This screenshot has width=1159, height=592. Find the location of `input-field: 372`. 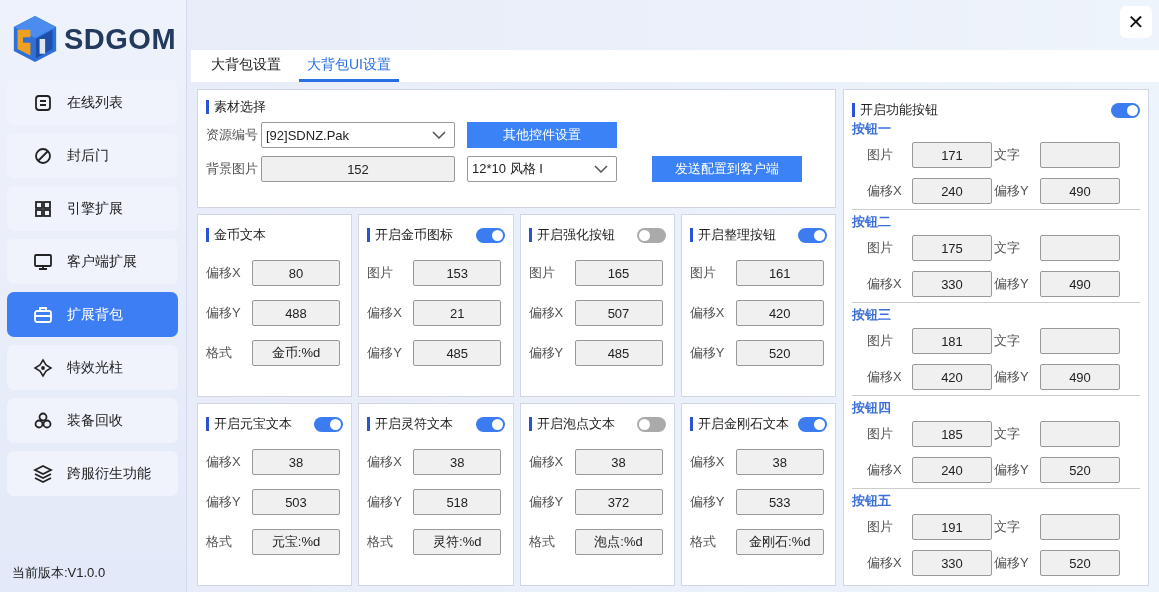

input-field: 372 is located at coordinates (618, 502).